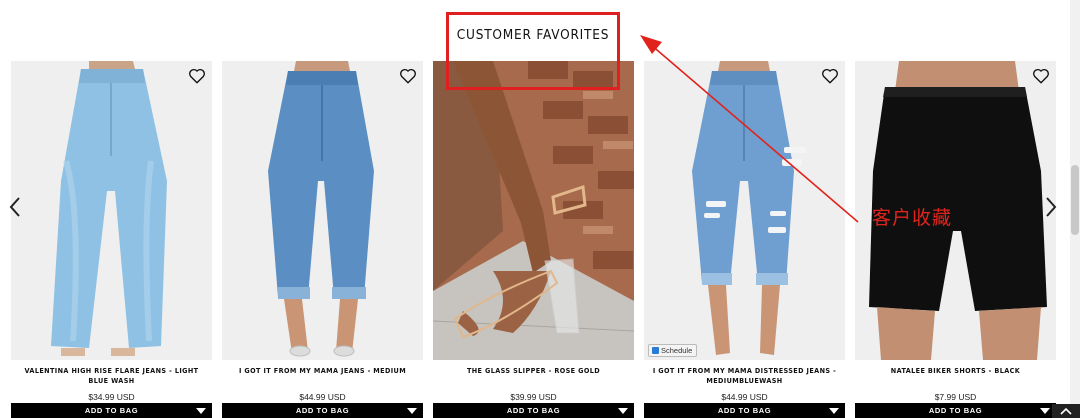 The image size is (1080, 418). I want to click on product-price: $34.99 USD, so click(111, 397).